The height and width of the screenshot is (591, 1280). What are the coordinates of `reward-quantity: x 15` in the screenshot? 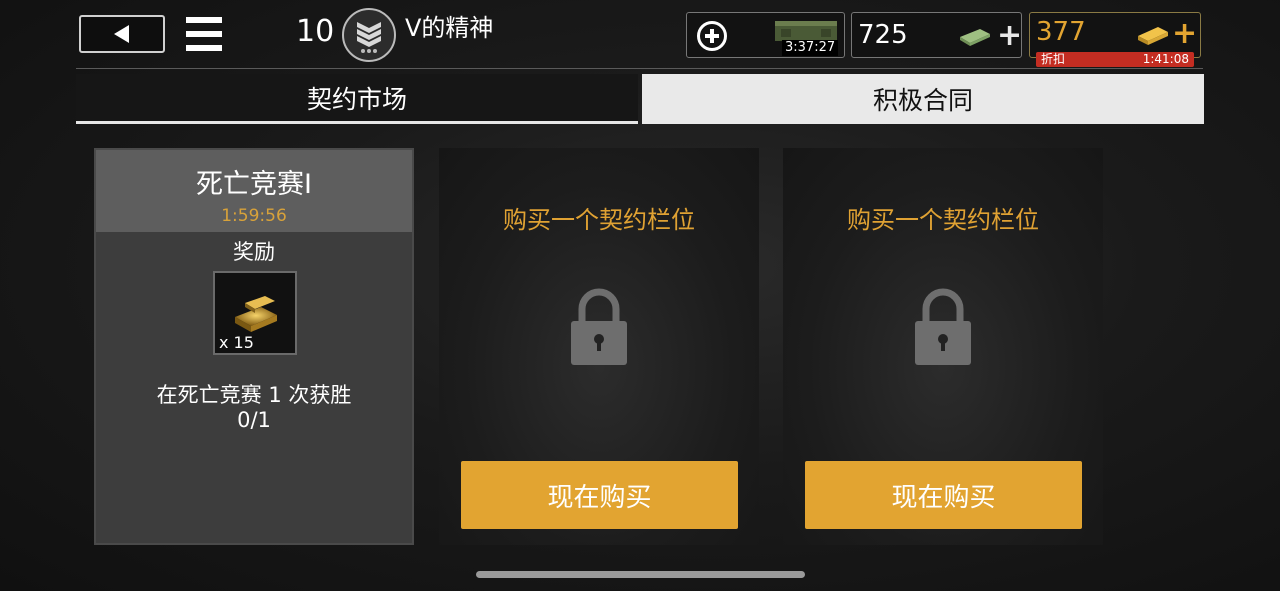 It's located at (236, 342).